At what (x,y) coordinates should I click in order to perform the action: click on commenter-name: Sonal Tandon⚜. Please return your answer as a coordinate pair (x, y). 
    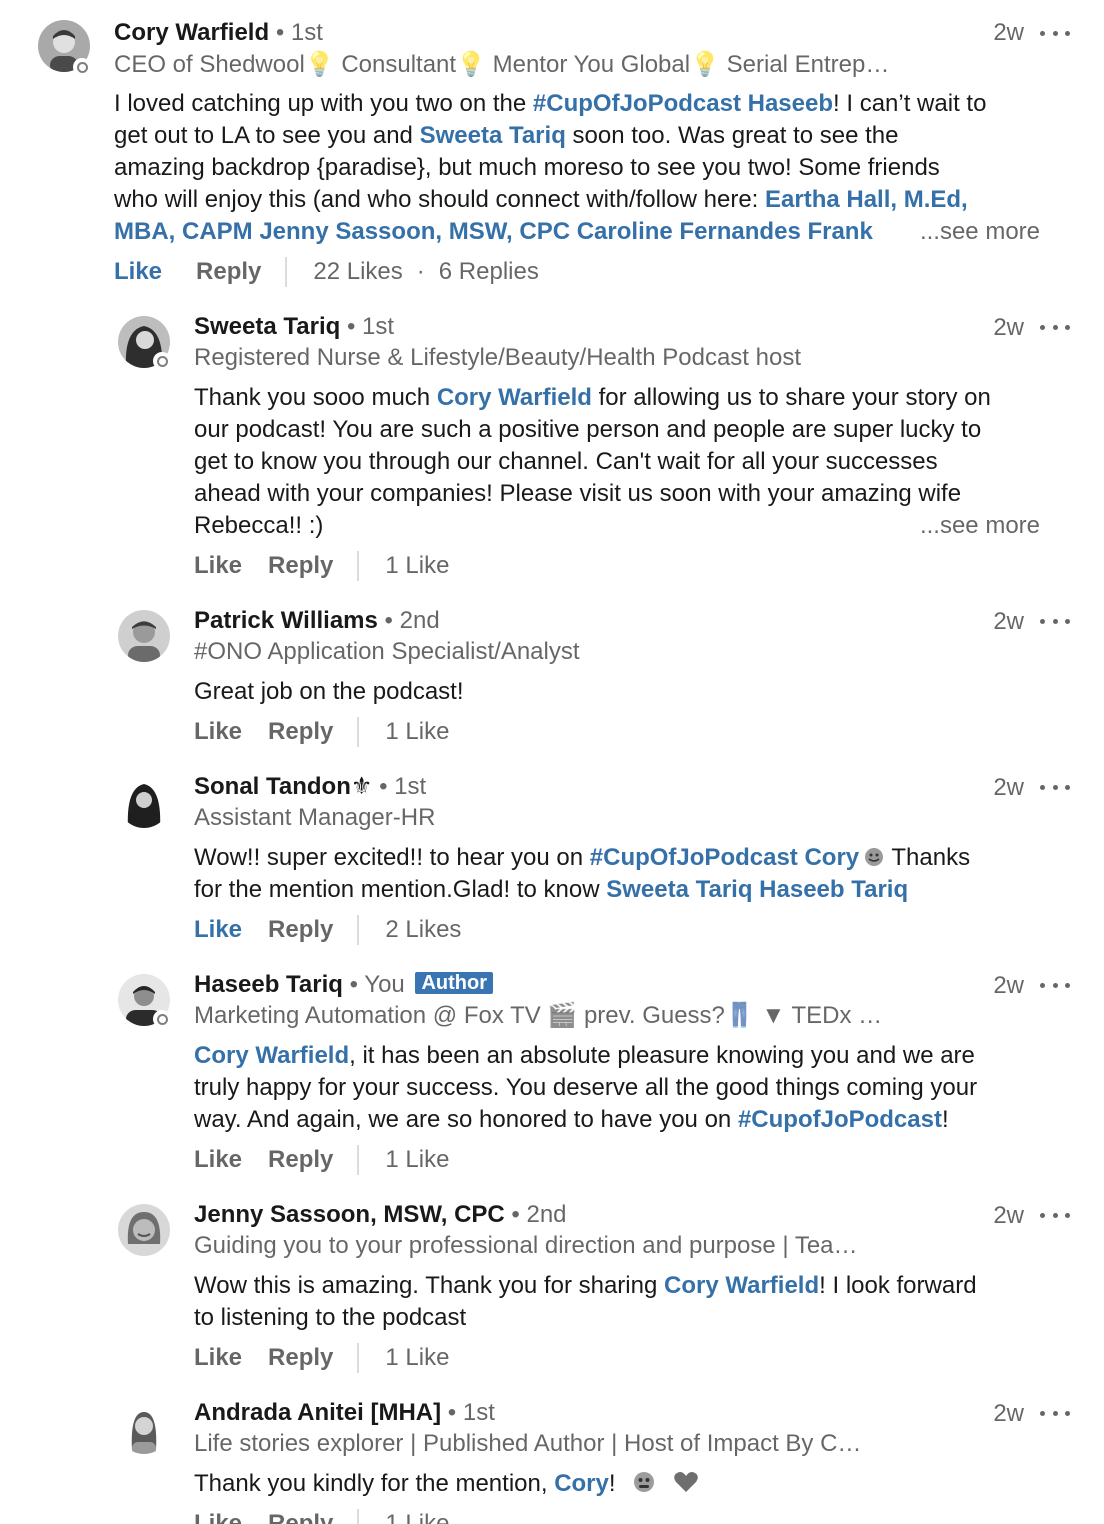
    Looking at the image, I should click on (283, 786).